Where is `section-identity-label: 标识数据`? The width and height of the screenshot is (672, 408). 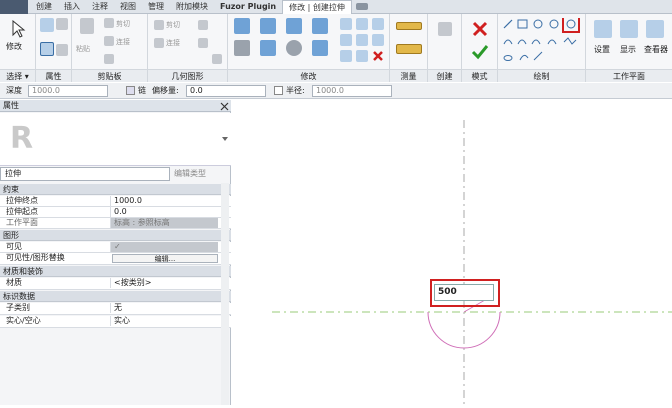
section-identity-label: 标识数据 is located at coordinates (19, 296).